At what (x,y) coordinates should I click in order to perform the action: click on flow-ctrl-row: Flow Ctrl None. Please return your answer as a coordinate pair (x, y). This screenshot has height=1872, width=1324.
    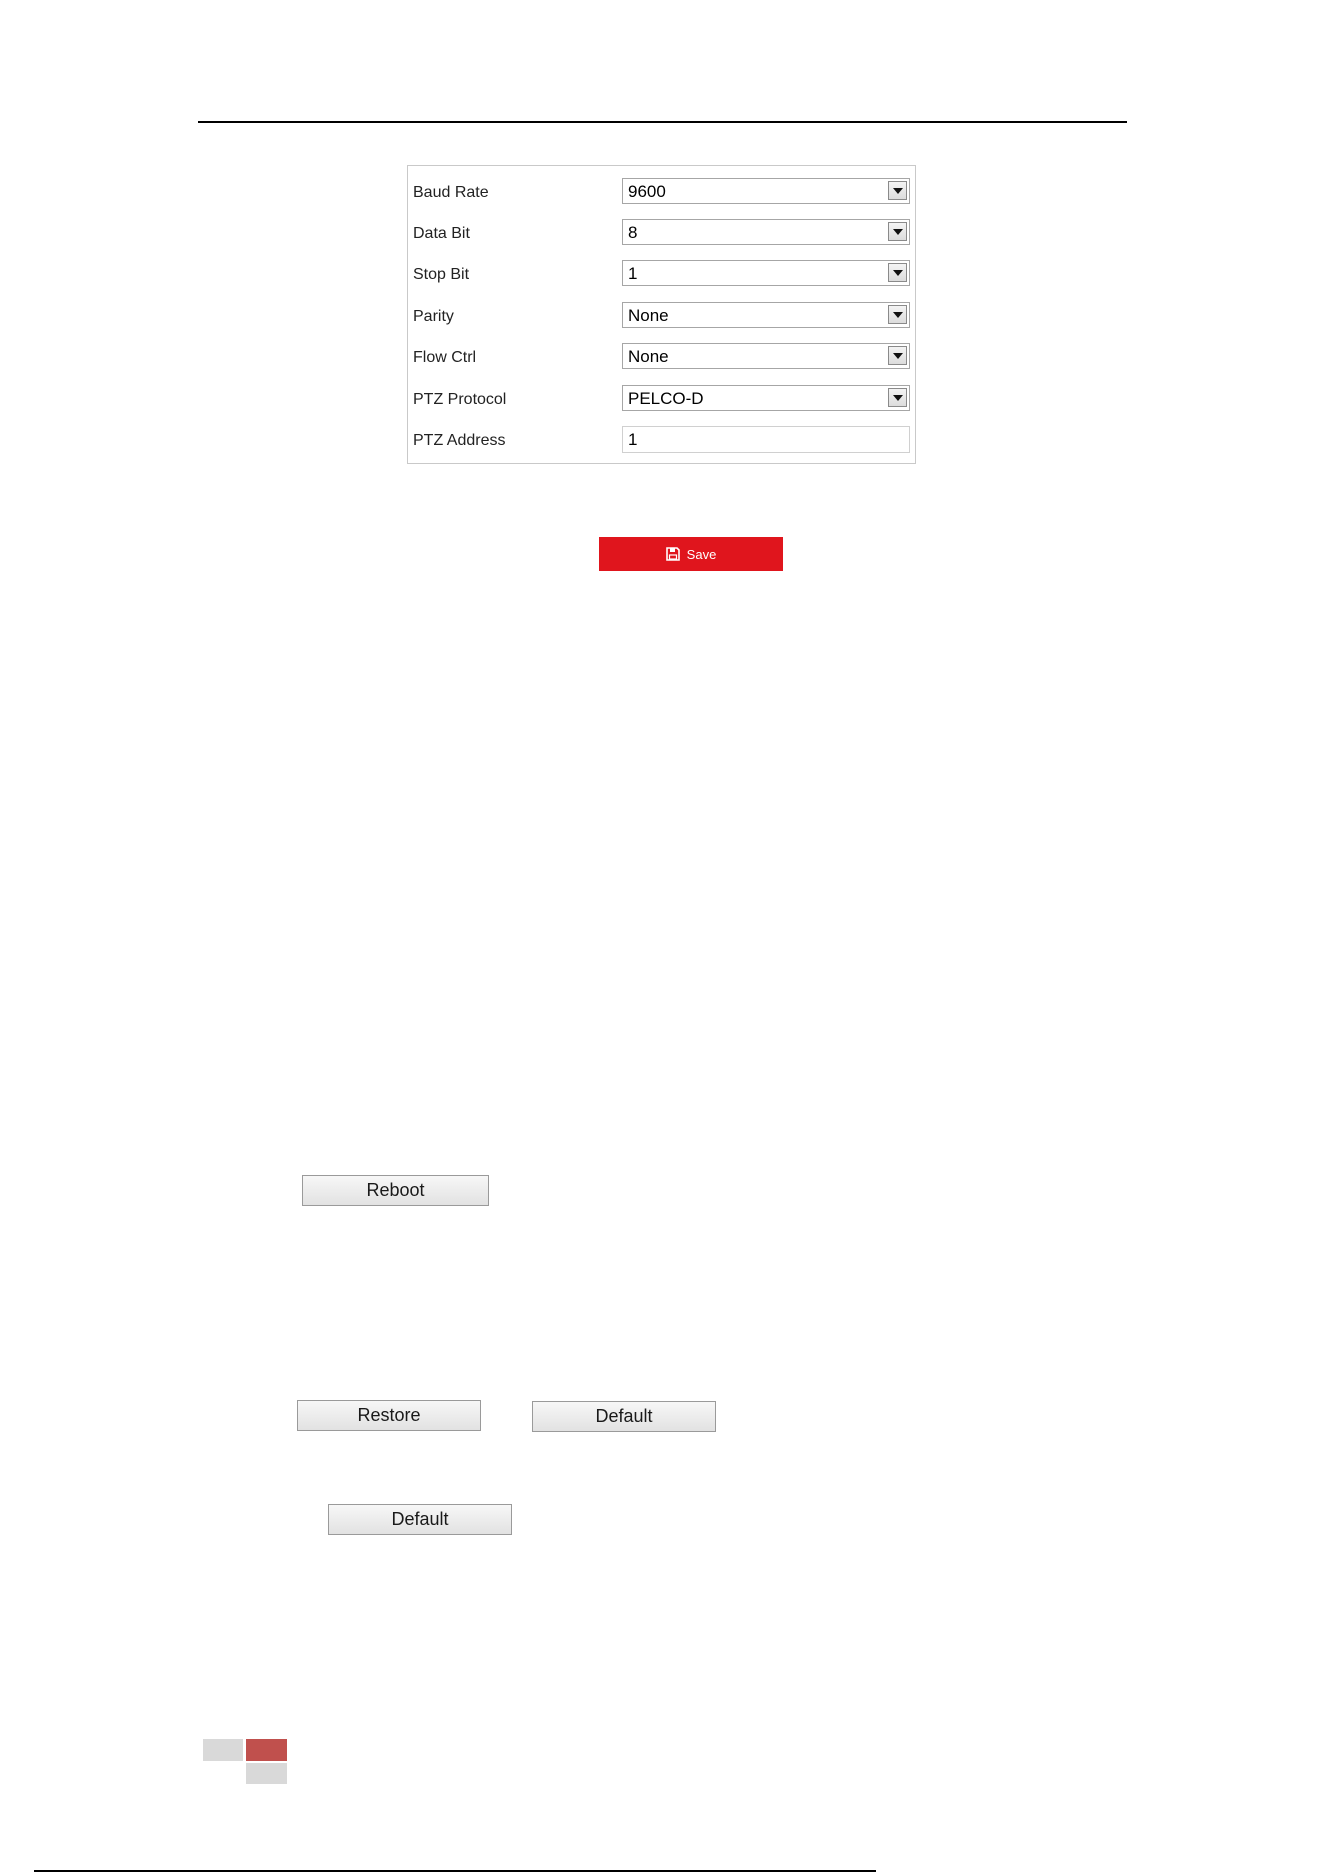
    Looking at the image, I should click on (661, 357).